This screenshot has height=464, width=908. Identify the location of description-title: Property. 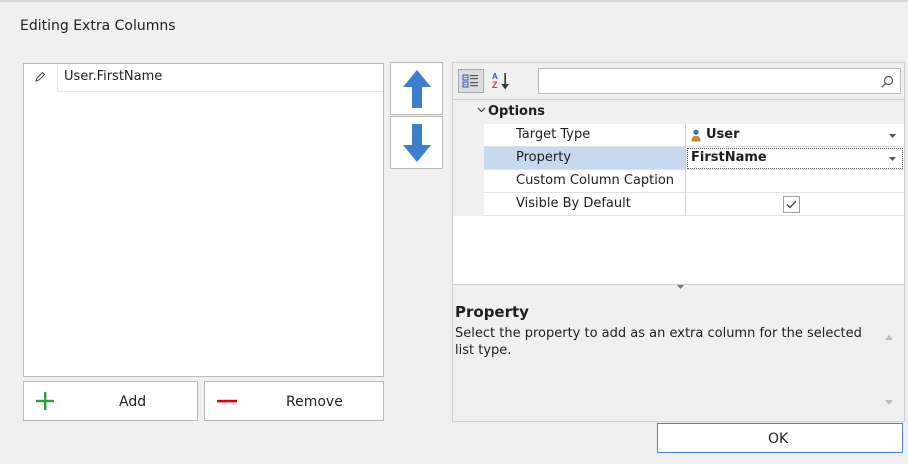
(492, 312).